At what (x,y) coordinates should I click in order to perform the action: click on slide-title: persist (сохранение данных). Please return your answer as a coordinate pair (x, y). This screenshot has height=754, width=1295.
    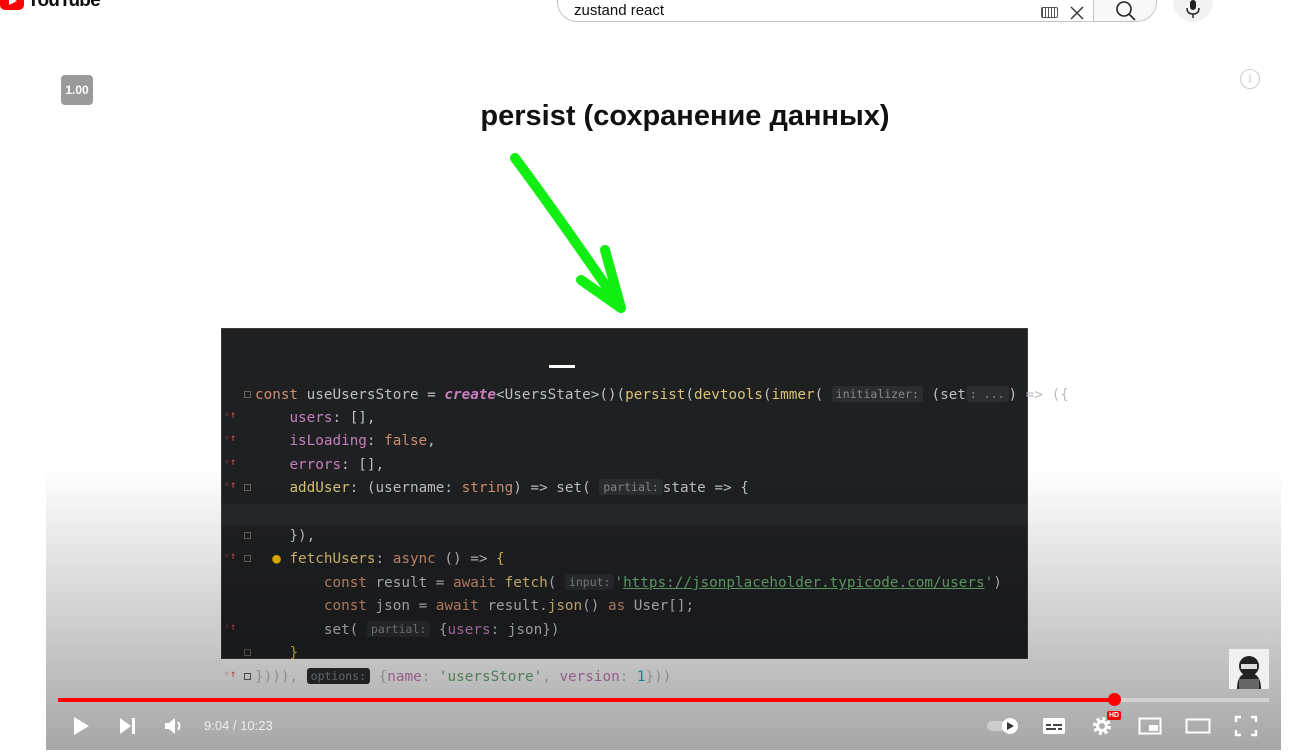
    Looking at the image, I should click on (685, 116).